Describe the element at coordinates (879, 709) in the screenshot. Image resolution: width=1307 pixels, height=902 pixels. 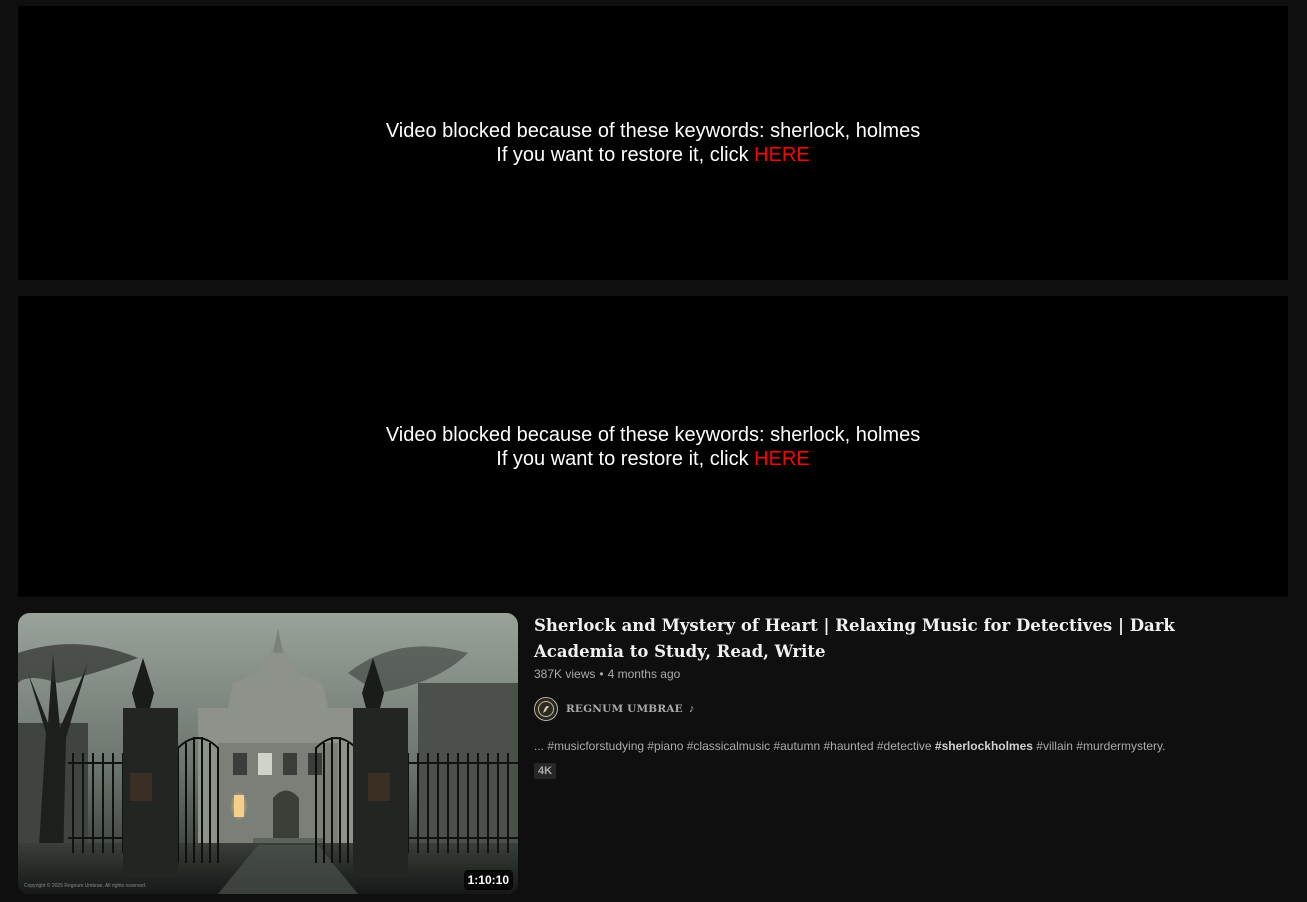
I see `channel-link: REGNUM UMBRAE ♪` at that location.